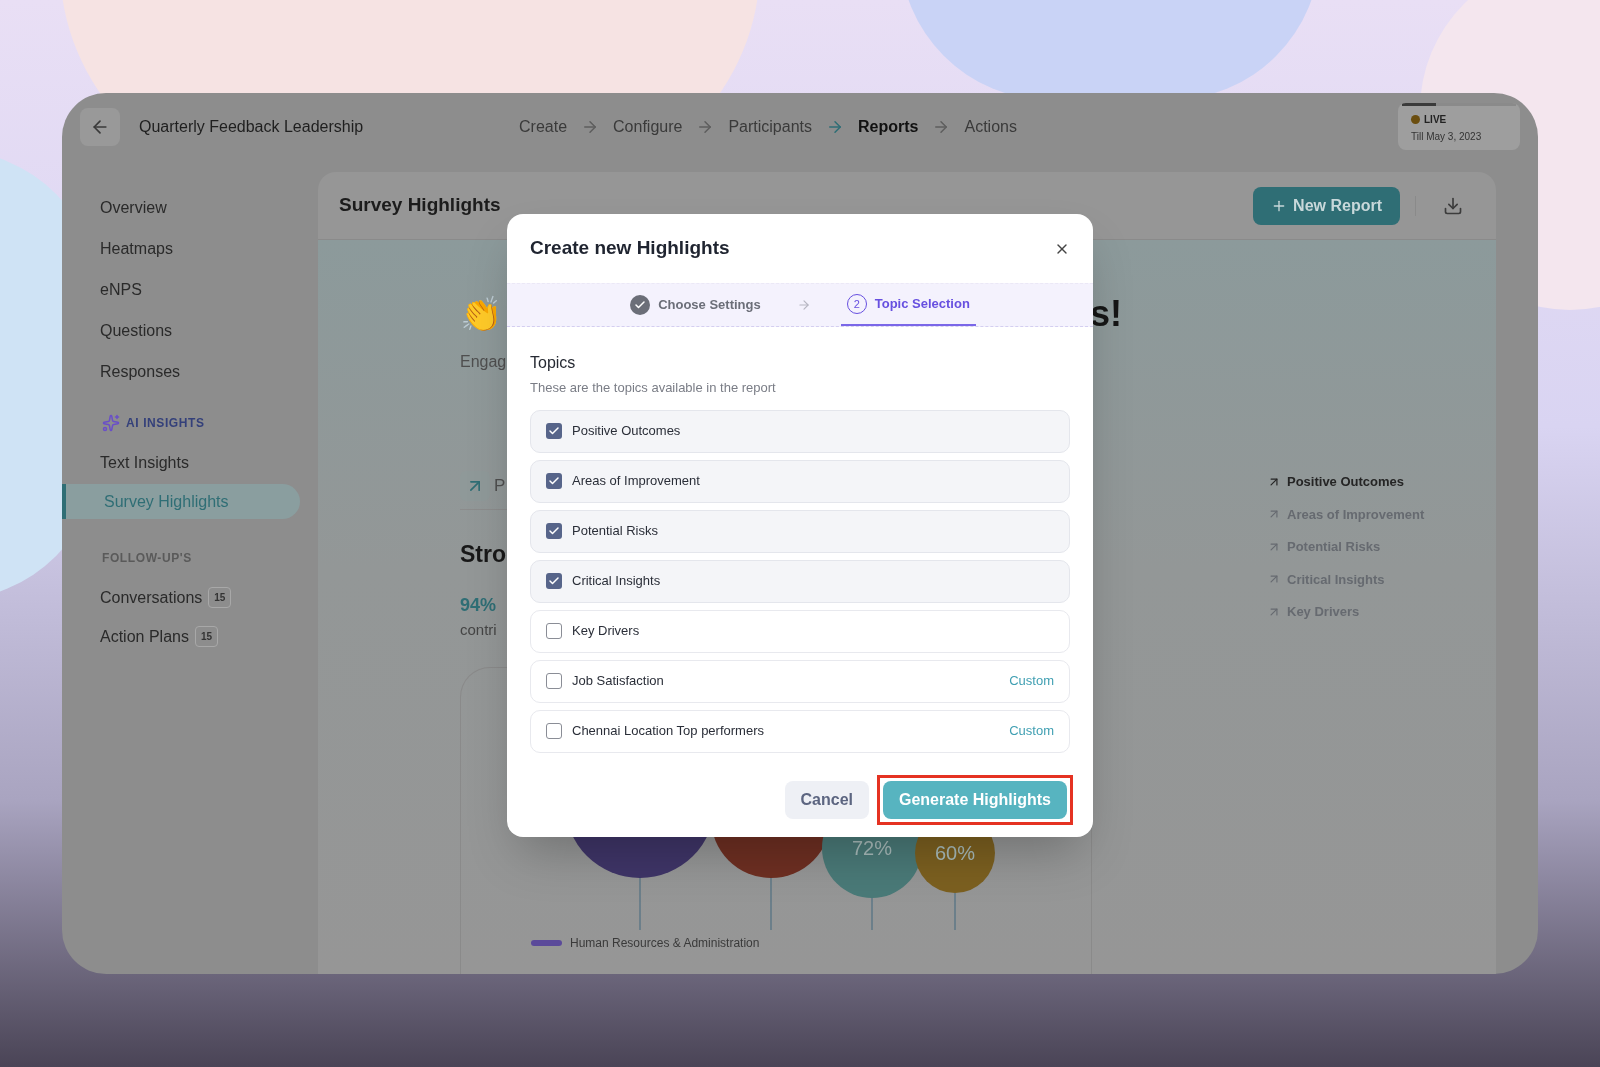  I want to click on section-title: Topics, so click(553, 363).